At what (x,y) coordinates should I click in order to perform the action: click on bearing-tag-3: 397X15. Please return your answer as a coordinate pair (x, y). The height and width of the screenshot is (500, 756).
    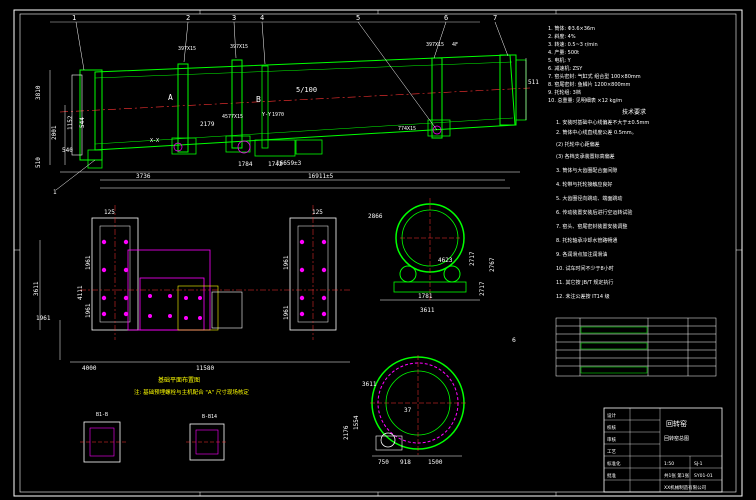
    Looking at the image, I should click on (435, 45).